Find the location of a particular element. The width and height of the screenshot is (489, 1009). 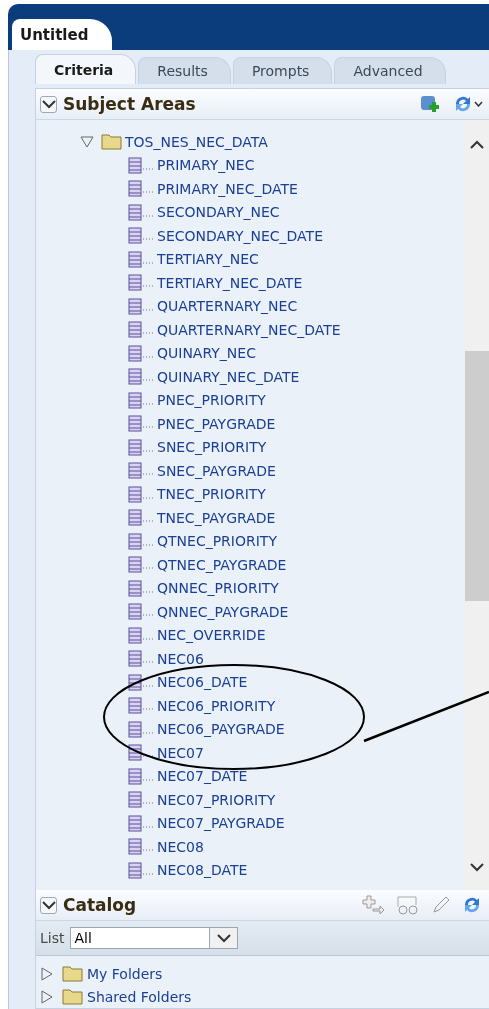

column-label: QNNEC_PAYGRADE is located at coordinates (223, 611).